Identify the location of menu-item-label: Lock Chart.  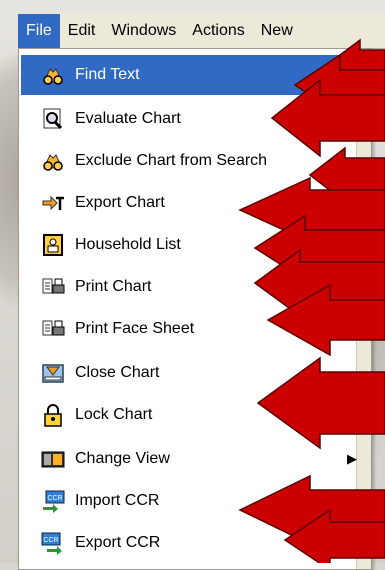
(114, 414).